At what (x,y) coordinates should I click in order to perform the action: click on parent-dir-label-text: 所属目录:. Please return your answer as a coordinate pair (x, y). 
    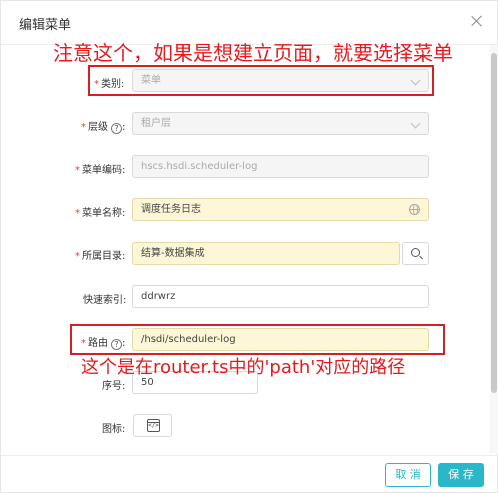
    Looking at the image, I should click on (104, 256).